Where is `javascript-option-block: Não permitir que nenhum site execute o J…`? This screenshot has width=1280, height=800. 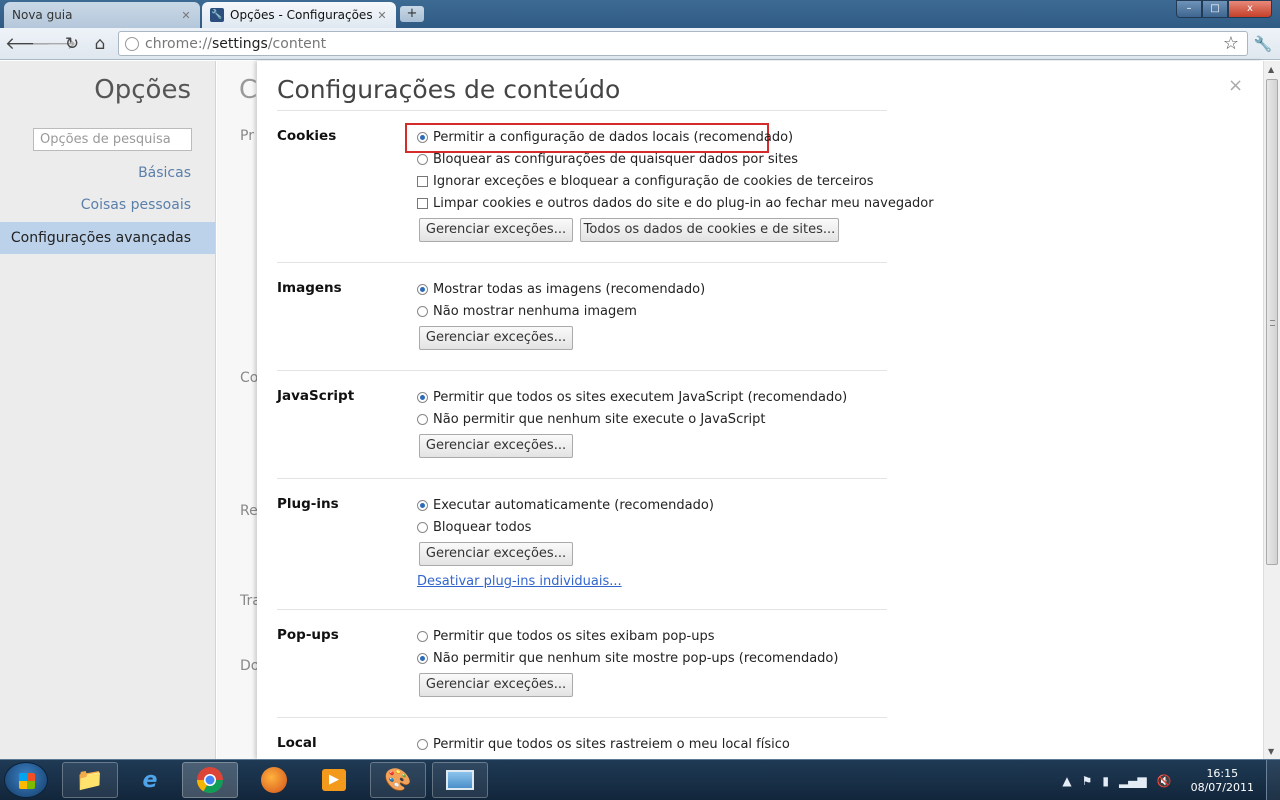
javascript-option-block: Não permitir que nenhum site execute o J… is located at coordinates (591, 419).